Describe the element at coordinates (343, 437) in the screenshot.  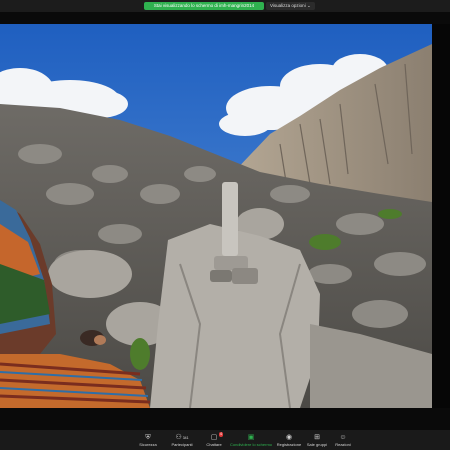
I see `reactions-icon: ☺` at that location.